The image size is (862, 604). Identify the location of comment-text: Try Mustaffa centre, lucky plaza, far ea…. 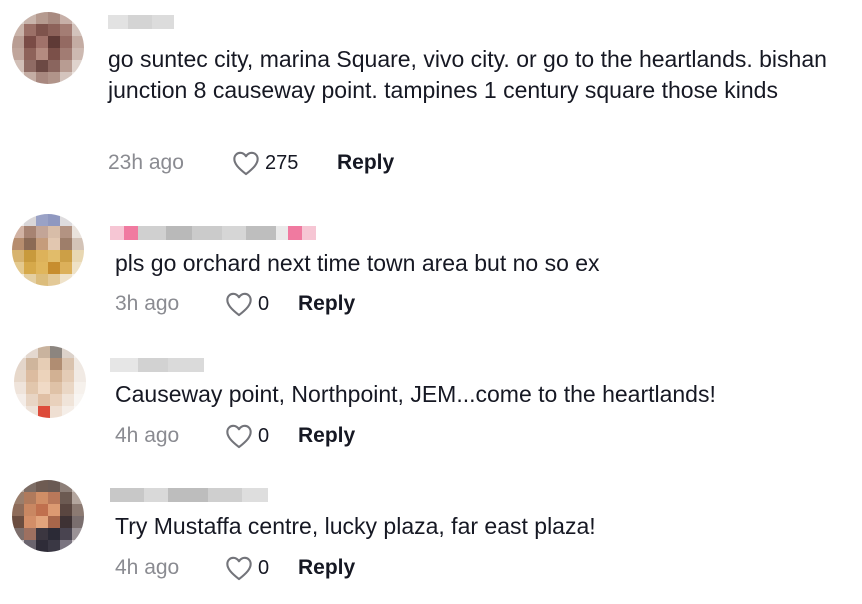
(355, 526).